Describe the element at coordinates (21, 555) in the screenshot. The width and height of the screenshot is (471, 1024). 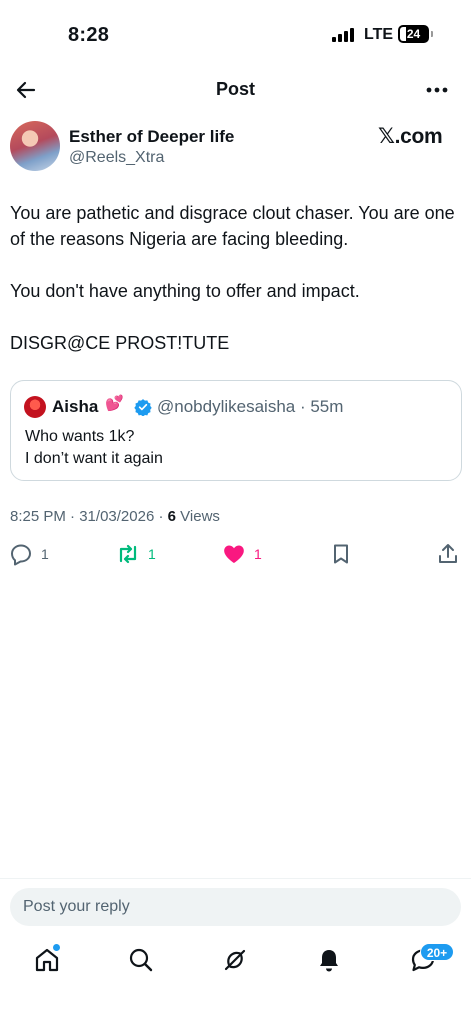
I see `reply-icon` at that location.